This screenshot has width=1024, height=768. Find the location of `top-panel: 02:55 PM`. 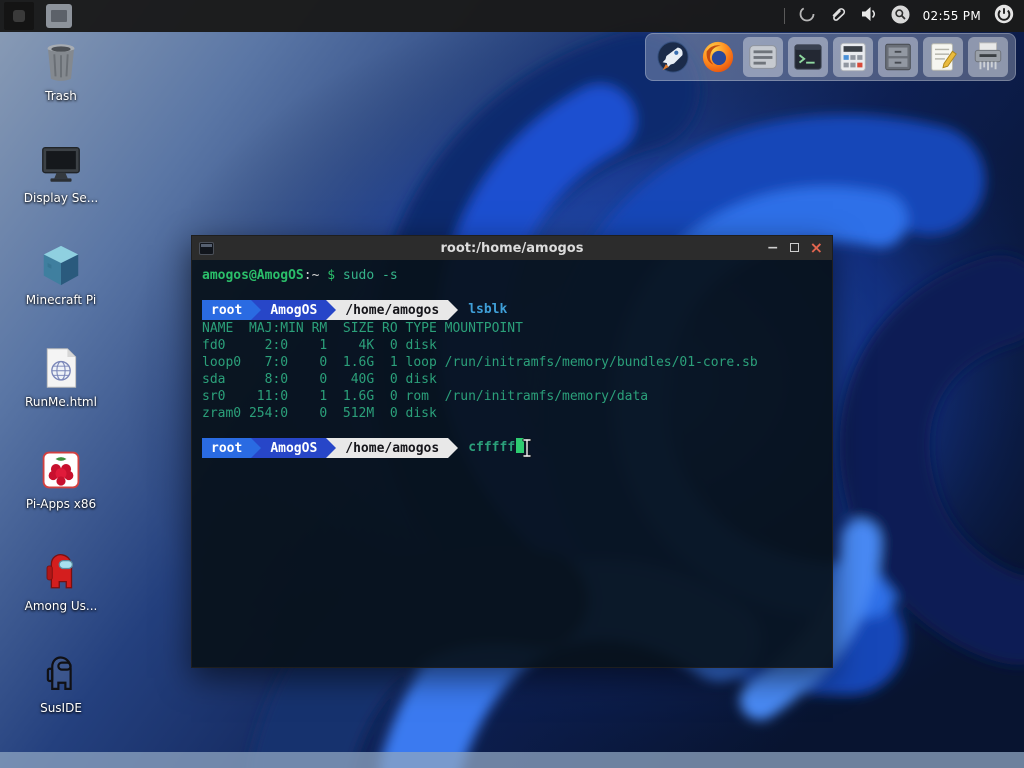

top-panel: 02:55 PM is located at coordinates (512, 16).